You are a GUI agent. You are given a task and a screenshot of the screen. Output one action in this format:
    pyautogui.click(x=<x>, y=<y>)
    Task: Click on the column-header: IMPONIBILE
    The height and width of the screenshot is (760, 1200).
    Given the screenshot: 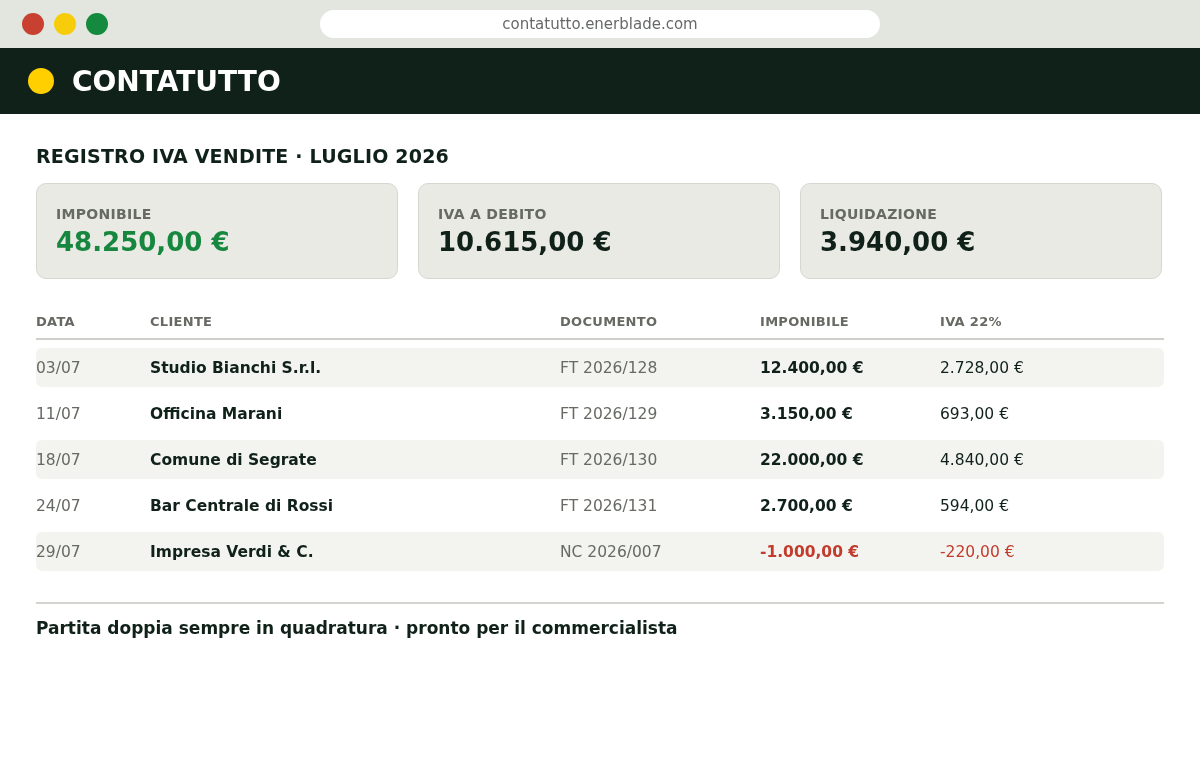 What is the action you would take?
    pyautogui.click(x=805, y=321)
    